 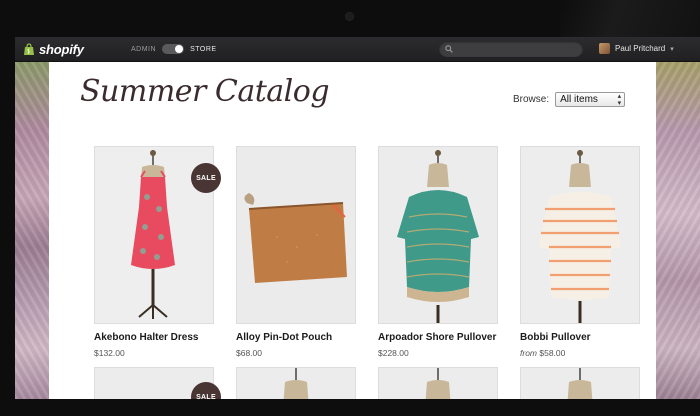 I want to click on admin-store-toggle, so click(x=173, y=49).